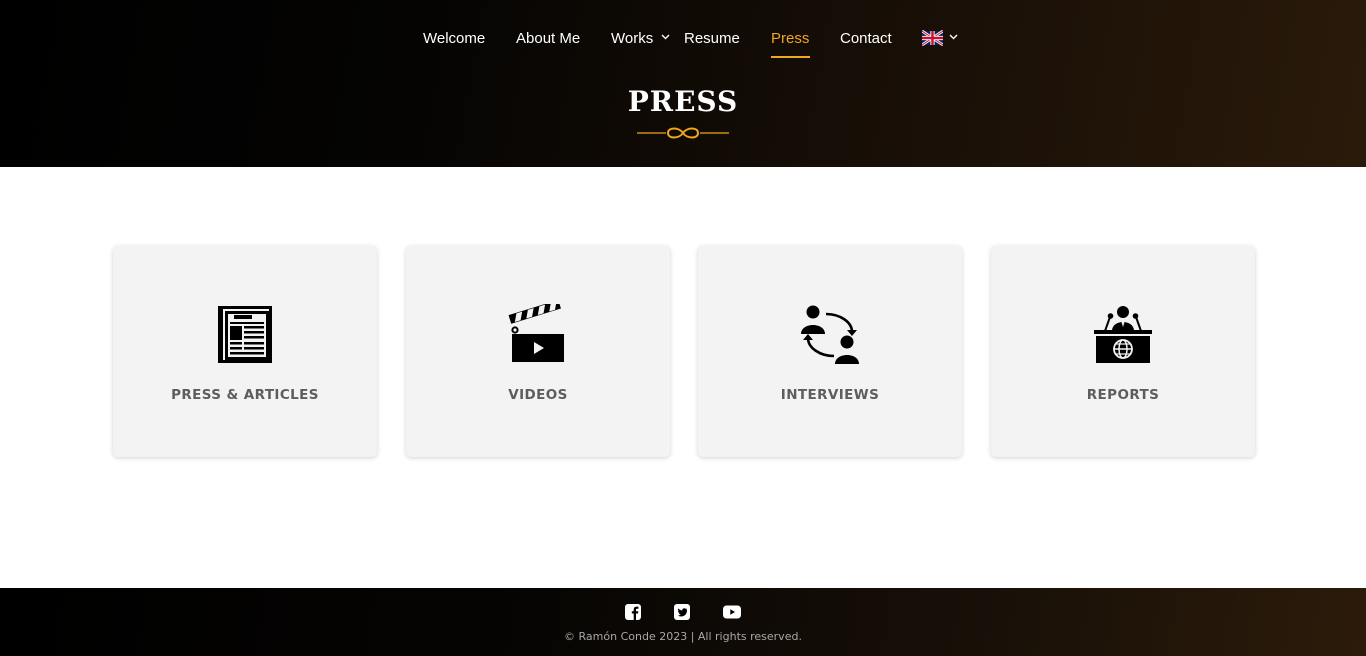 Image resolution: width=1366 pixels, height=656 pixels. I want to click on card-label: INTERVIEWS, so click(830, 395).